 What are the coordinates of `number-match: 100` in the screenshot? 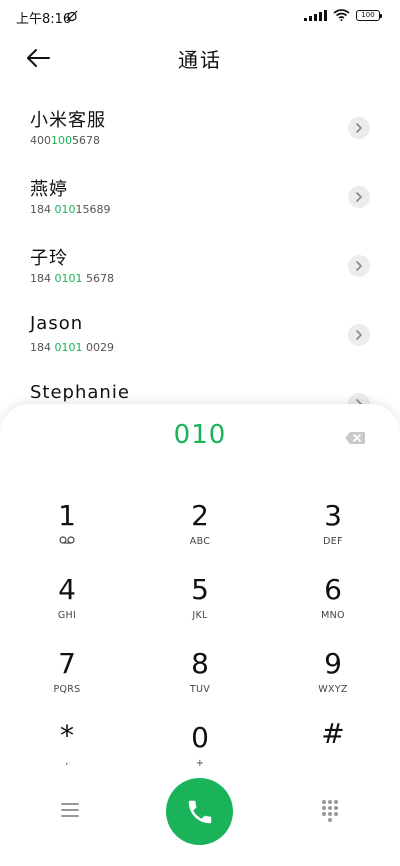 It's located at (61, 140).